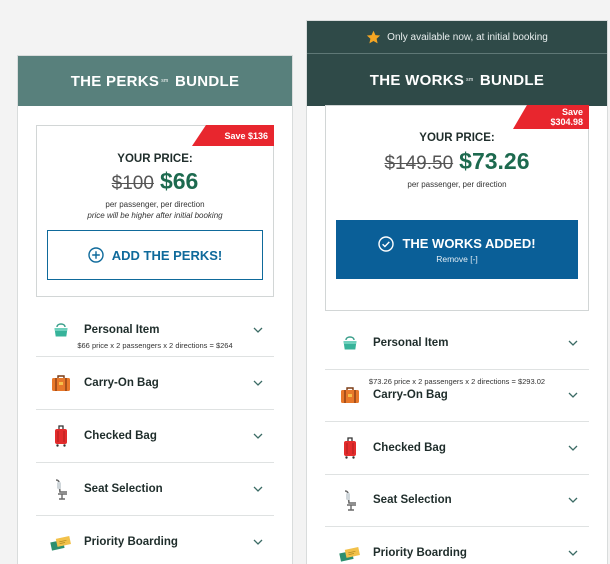  What do you see at coordinates (115, 81) in the screenshot?
I see `perks-title-main: THE PERKS` at bounding box center [115, 81].